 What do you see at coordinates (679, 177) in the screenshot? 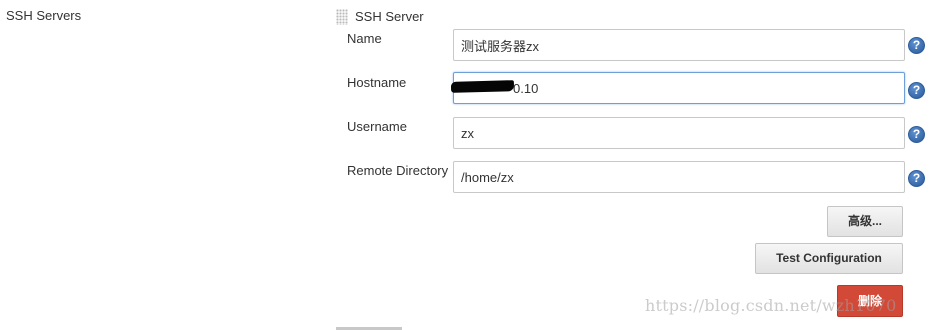
I see `remote-directory-input` at bounding box center [679, 177].